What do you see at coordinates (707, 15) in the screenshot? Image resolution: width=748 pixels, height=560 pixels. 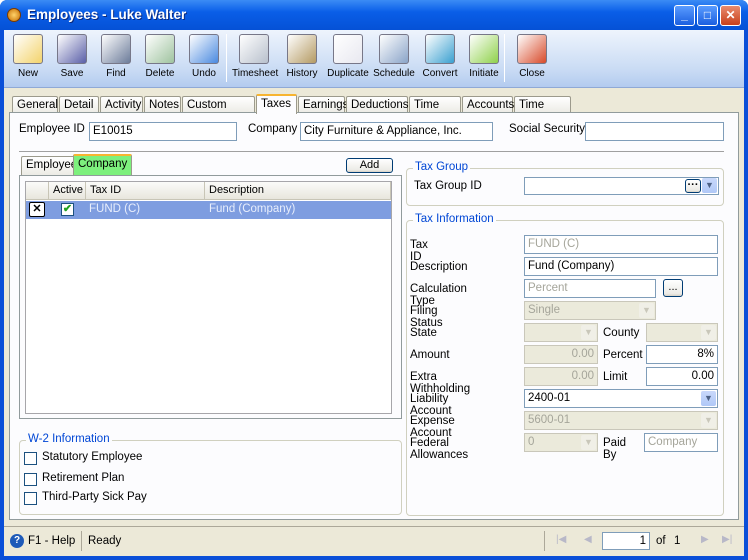 I see `maximize-button: □` at bounding box center [707, 15].